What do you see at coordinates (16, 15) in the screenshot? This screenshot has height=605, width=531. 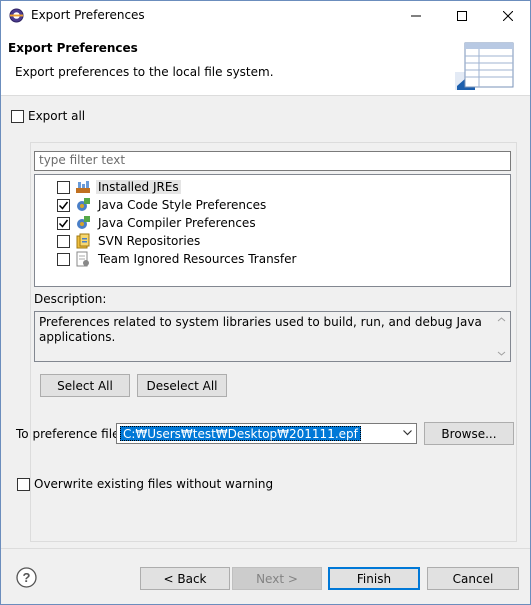 I see `eclipse-app-icon` at bounding box center [16, 15].